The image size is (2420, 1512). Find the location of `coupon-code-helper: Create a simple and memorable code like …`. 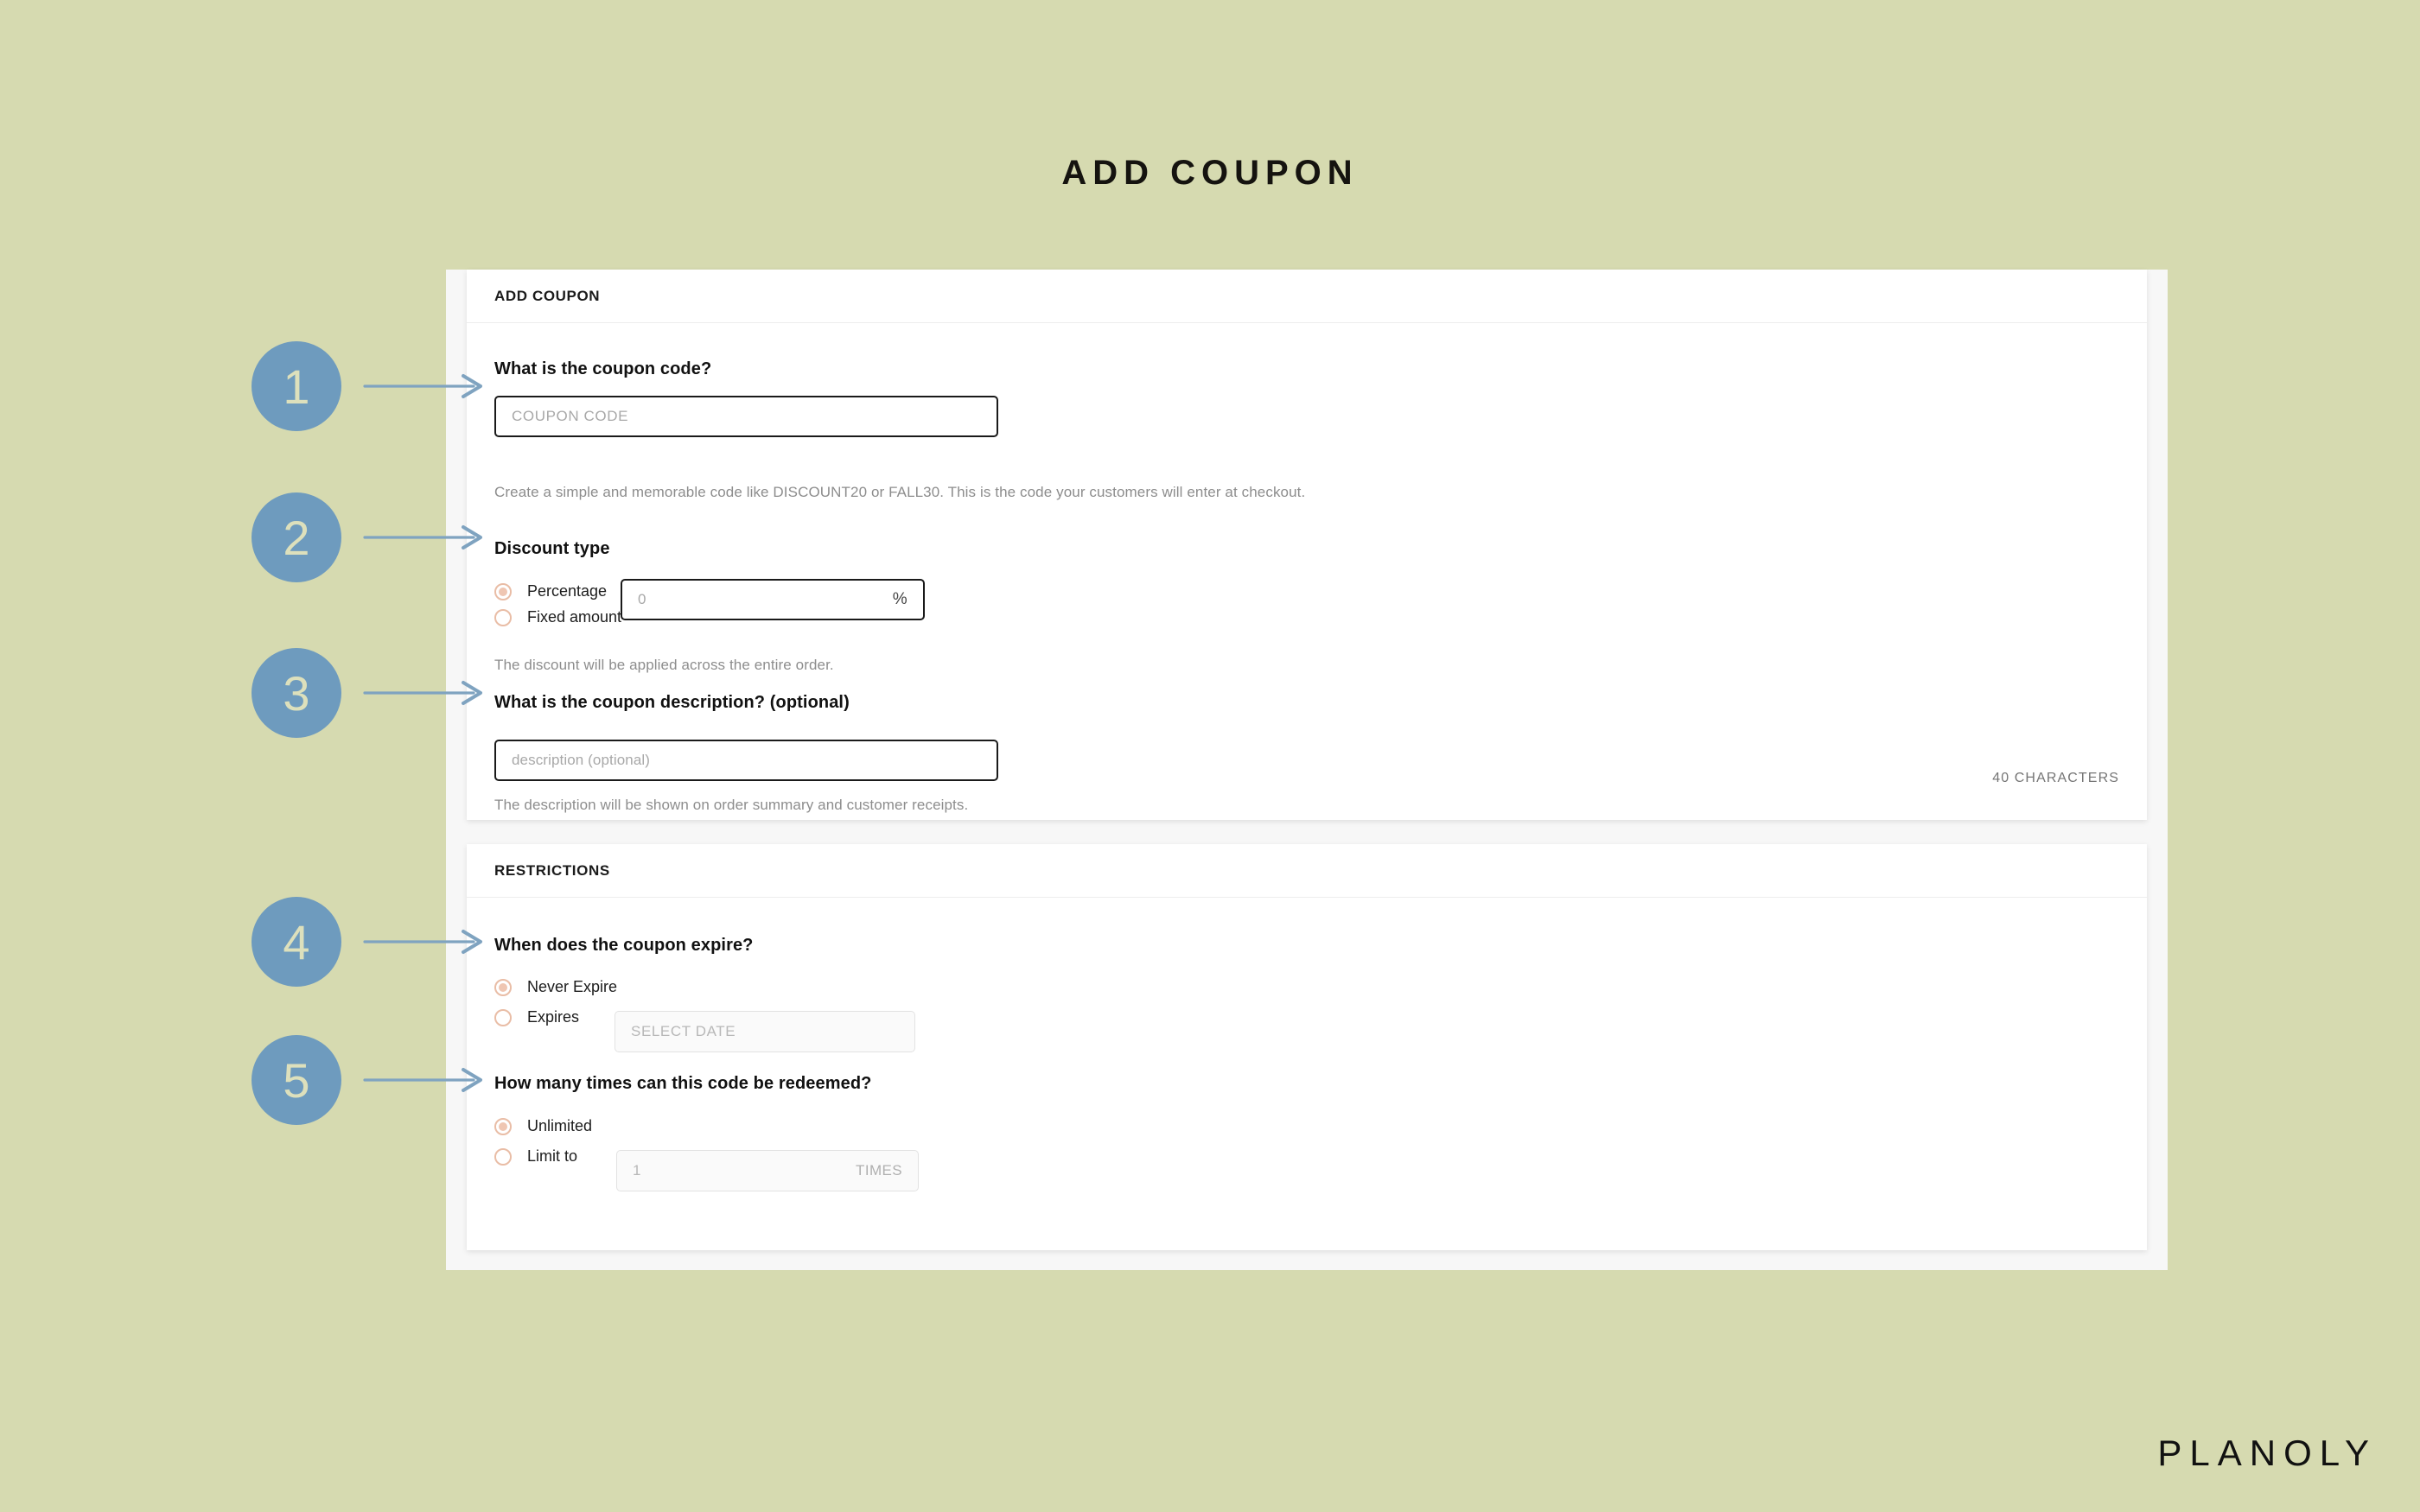

coupon-code-helper: Create a simple and memorable code like … is located at coordinates (900, 492).